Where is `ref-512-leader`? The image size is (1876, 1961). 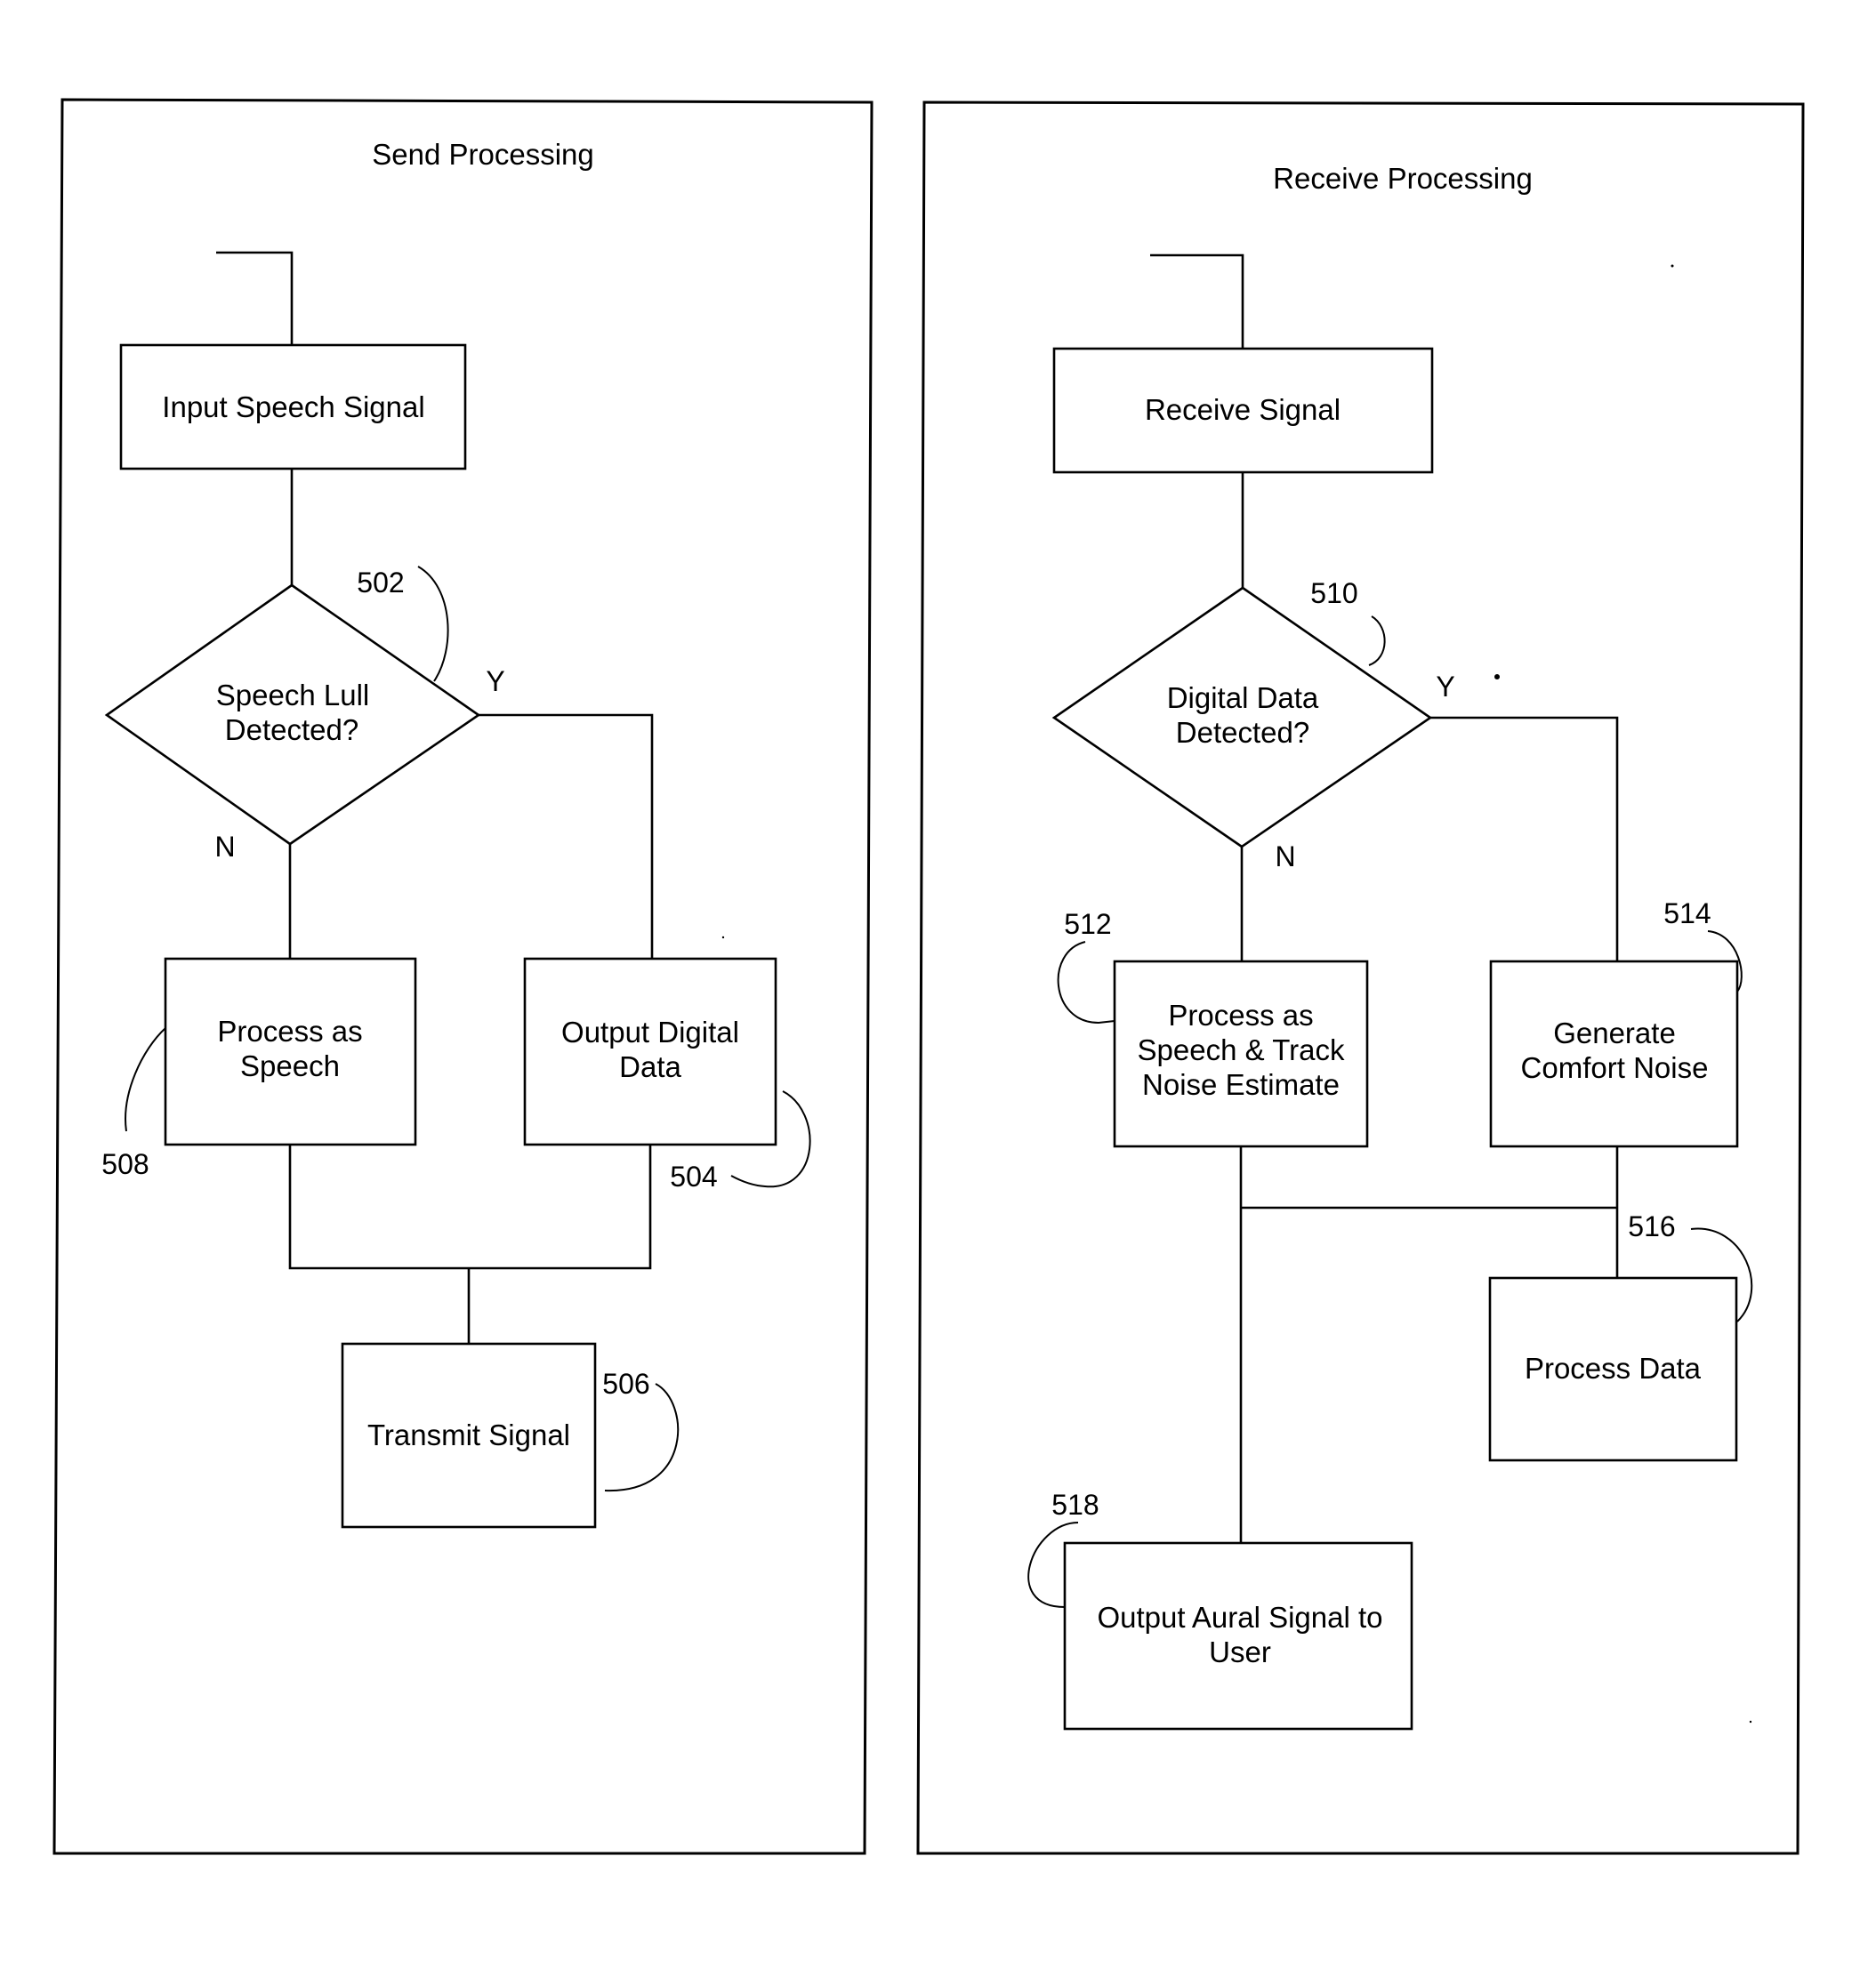 ref-512-leader is located at coordinates (1086, 983).